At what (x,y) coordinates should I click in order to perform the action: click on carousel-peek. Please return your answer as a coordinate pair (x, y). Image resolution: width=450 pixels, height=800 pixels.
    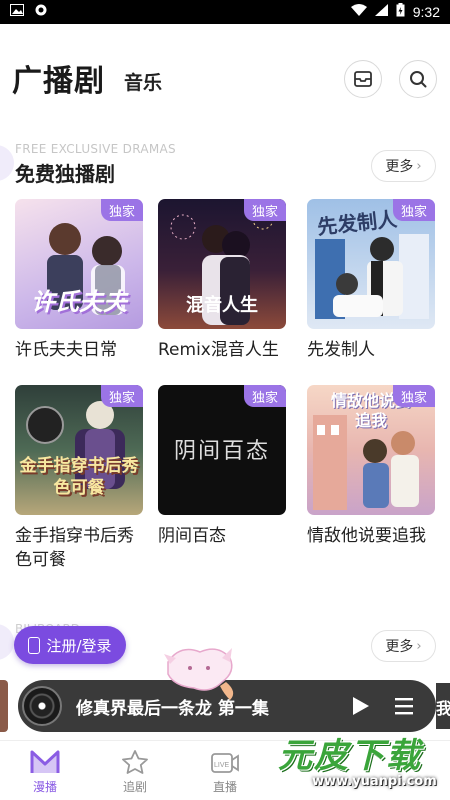
    Looking at the image, I should click on (4, 706).